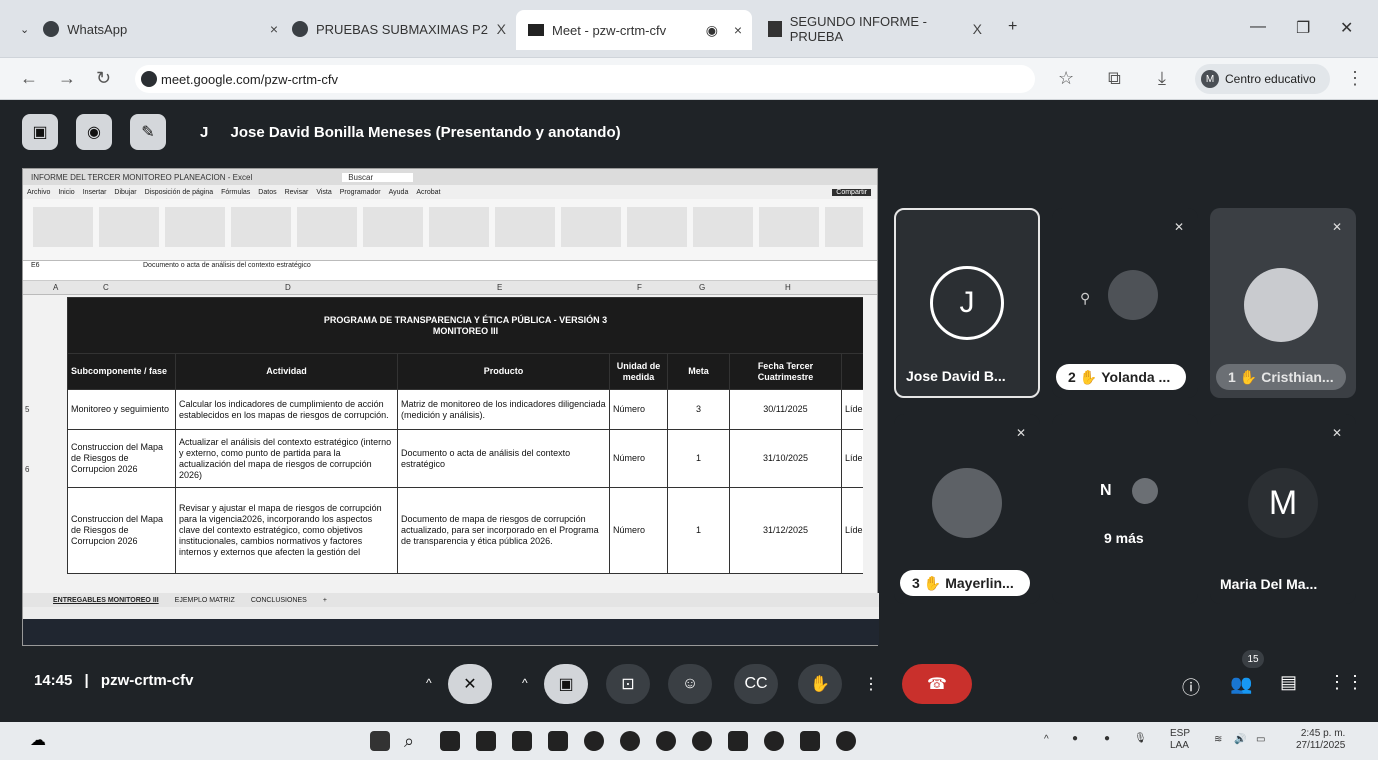  I want to click on tab-pruebas: PRUEBAS SUBMAXIMAS P2 X, so click(398, 29).